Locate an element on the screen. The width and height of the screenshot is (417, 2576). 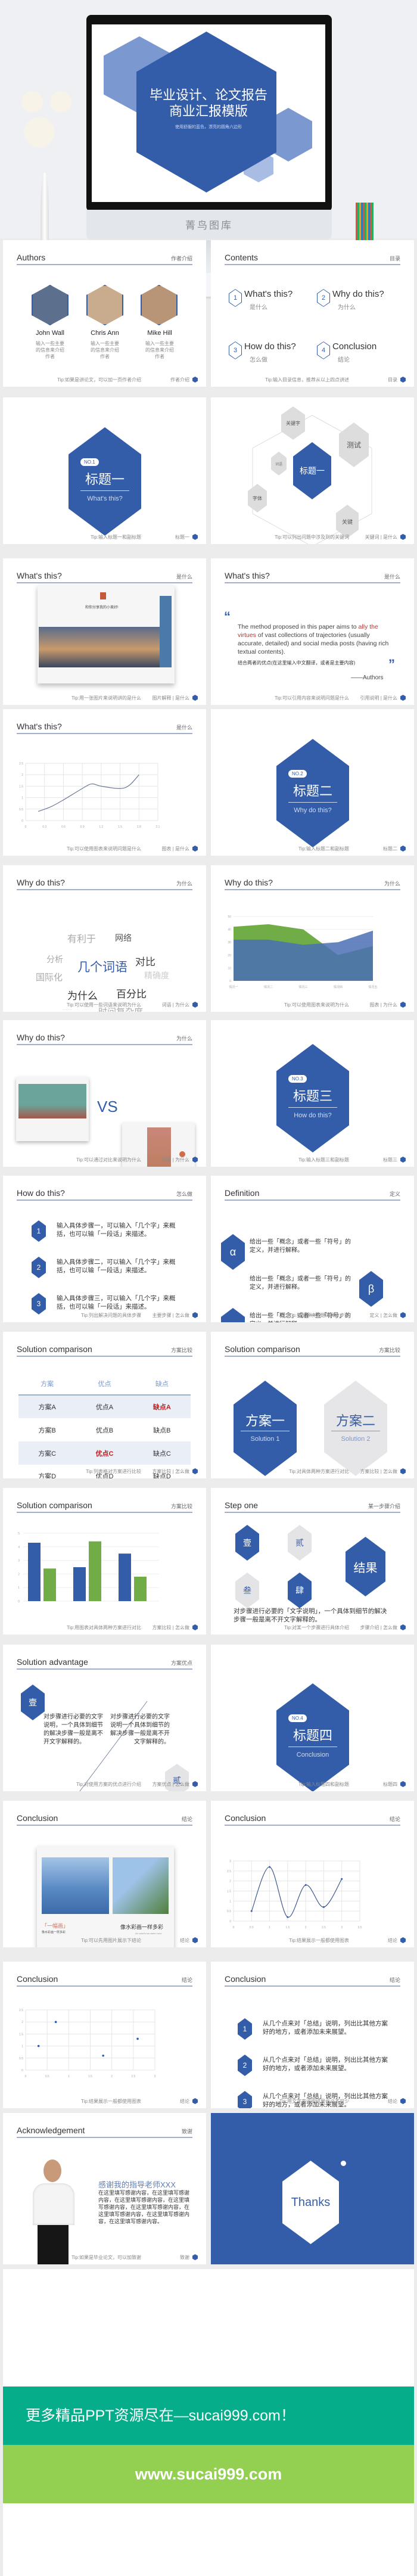
point-text: 从几个点来对「总结」说明，列出比其他方案好的地方，或者添加未来展望。 is located at coordinates (326, 2064).